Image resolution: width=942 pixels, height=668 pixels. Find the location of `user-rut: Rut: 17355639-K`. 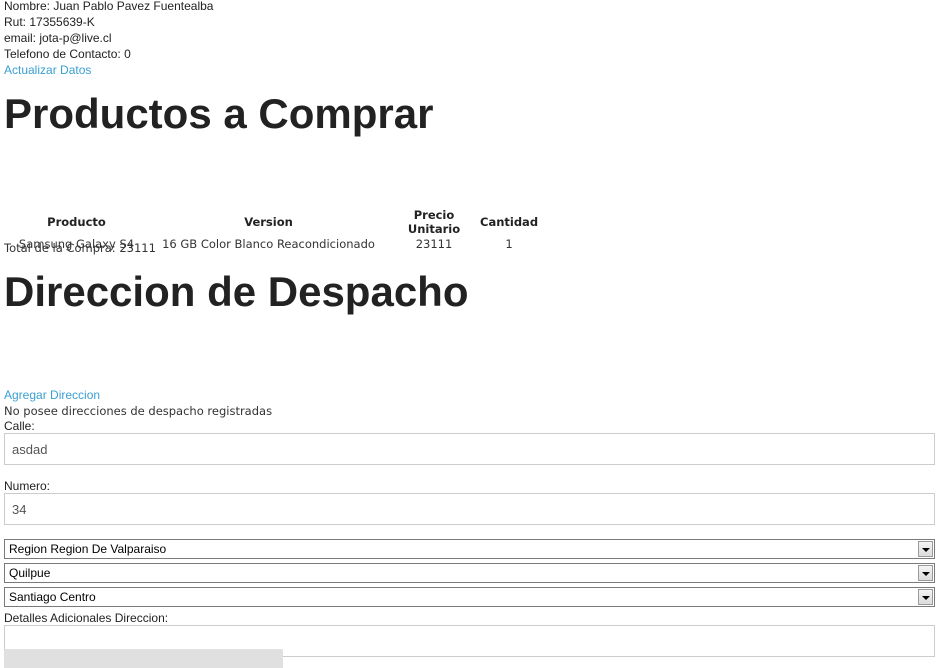

user-rut: Rut: 17355639-K is located at coordinates (49, 22).